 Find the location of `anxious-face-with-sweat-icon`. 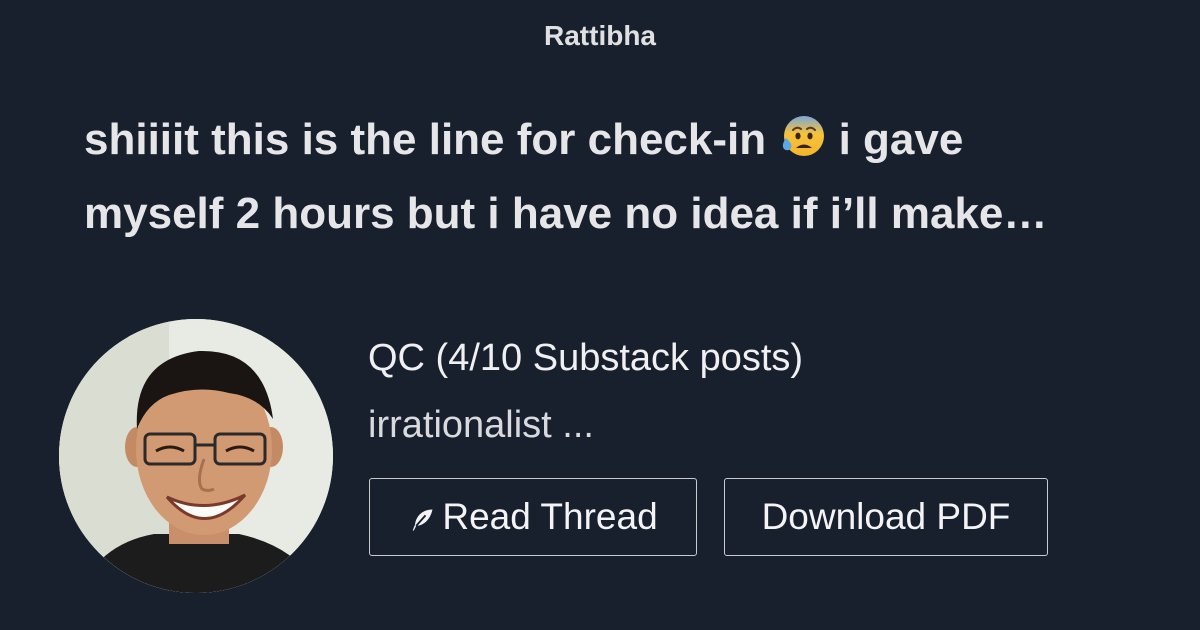

anxious-face-with-sweat-icon is located at coordinates (804, 136).